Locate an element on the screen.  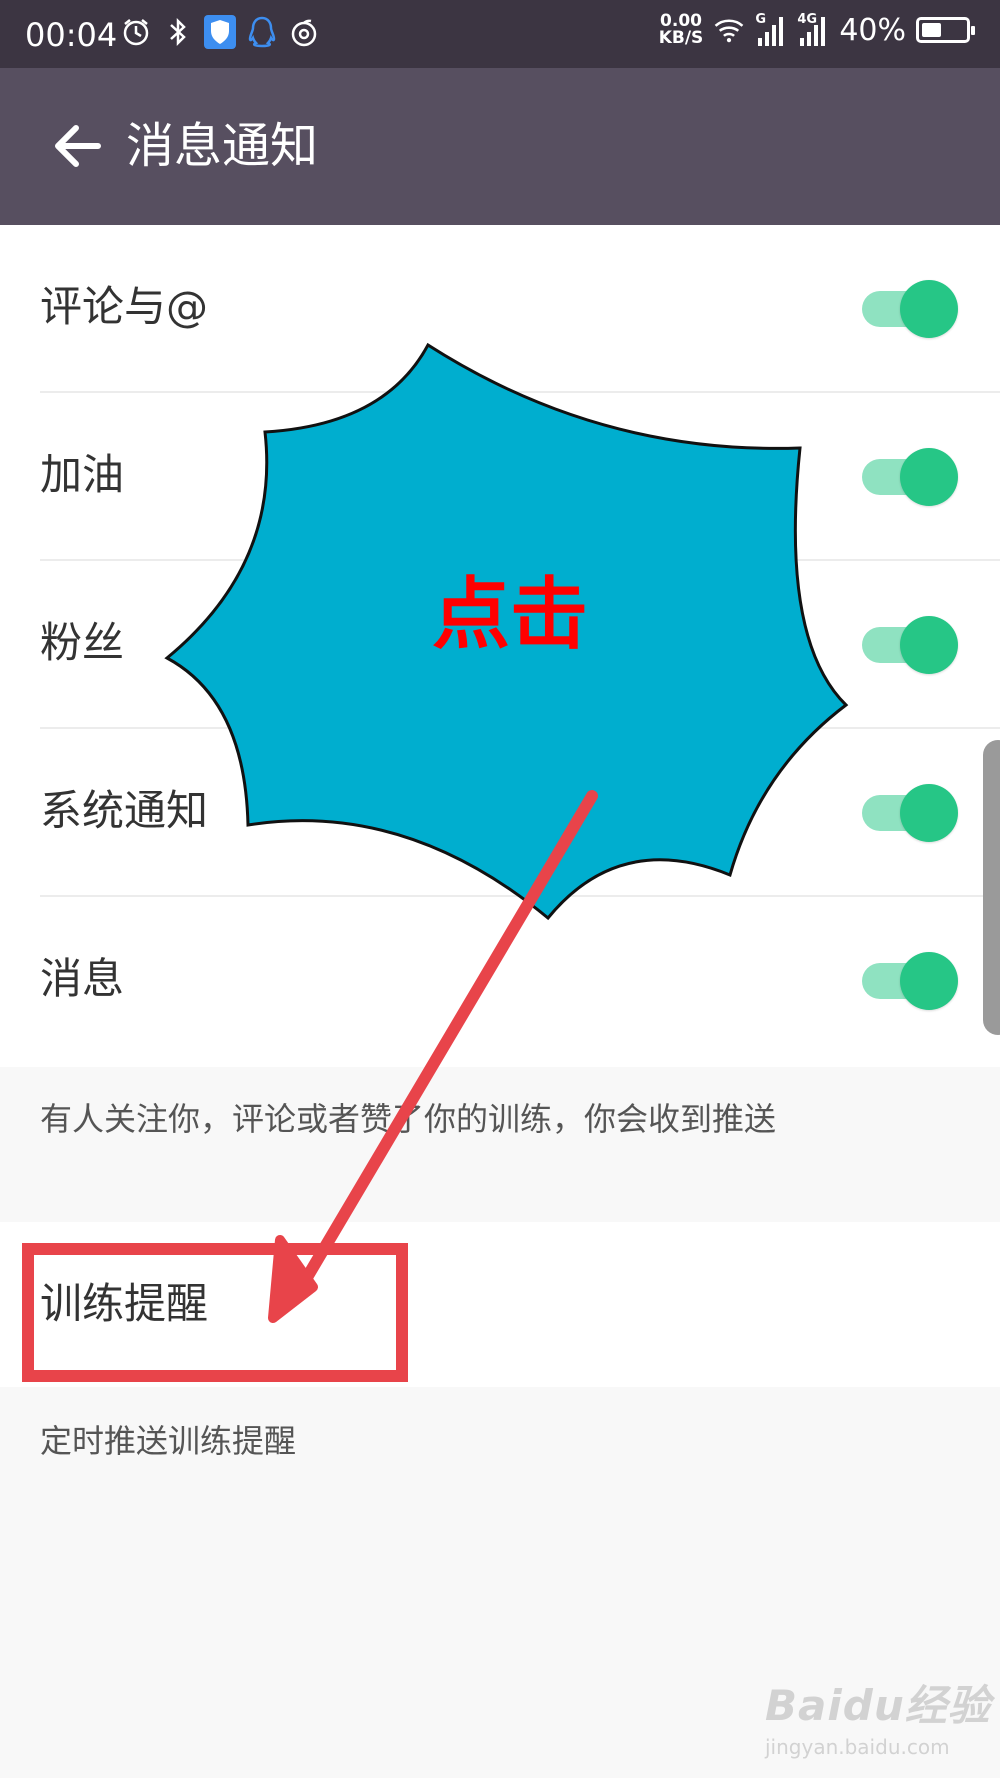
watermark: Baidu经验 jingyan.baidu.com is located at coordinates (878, 1715).